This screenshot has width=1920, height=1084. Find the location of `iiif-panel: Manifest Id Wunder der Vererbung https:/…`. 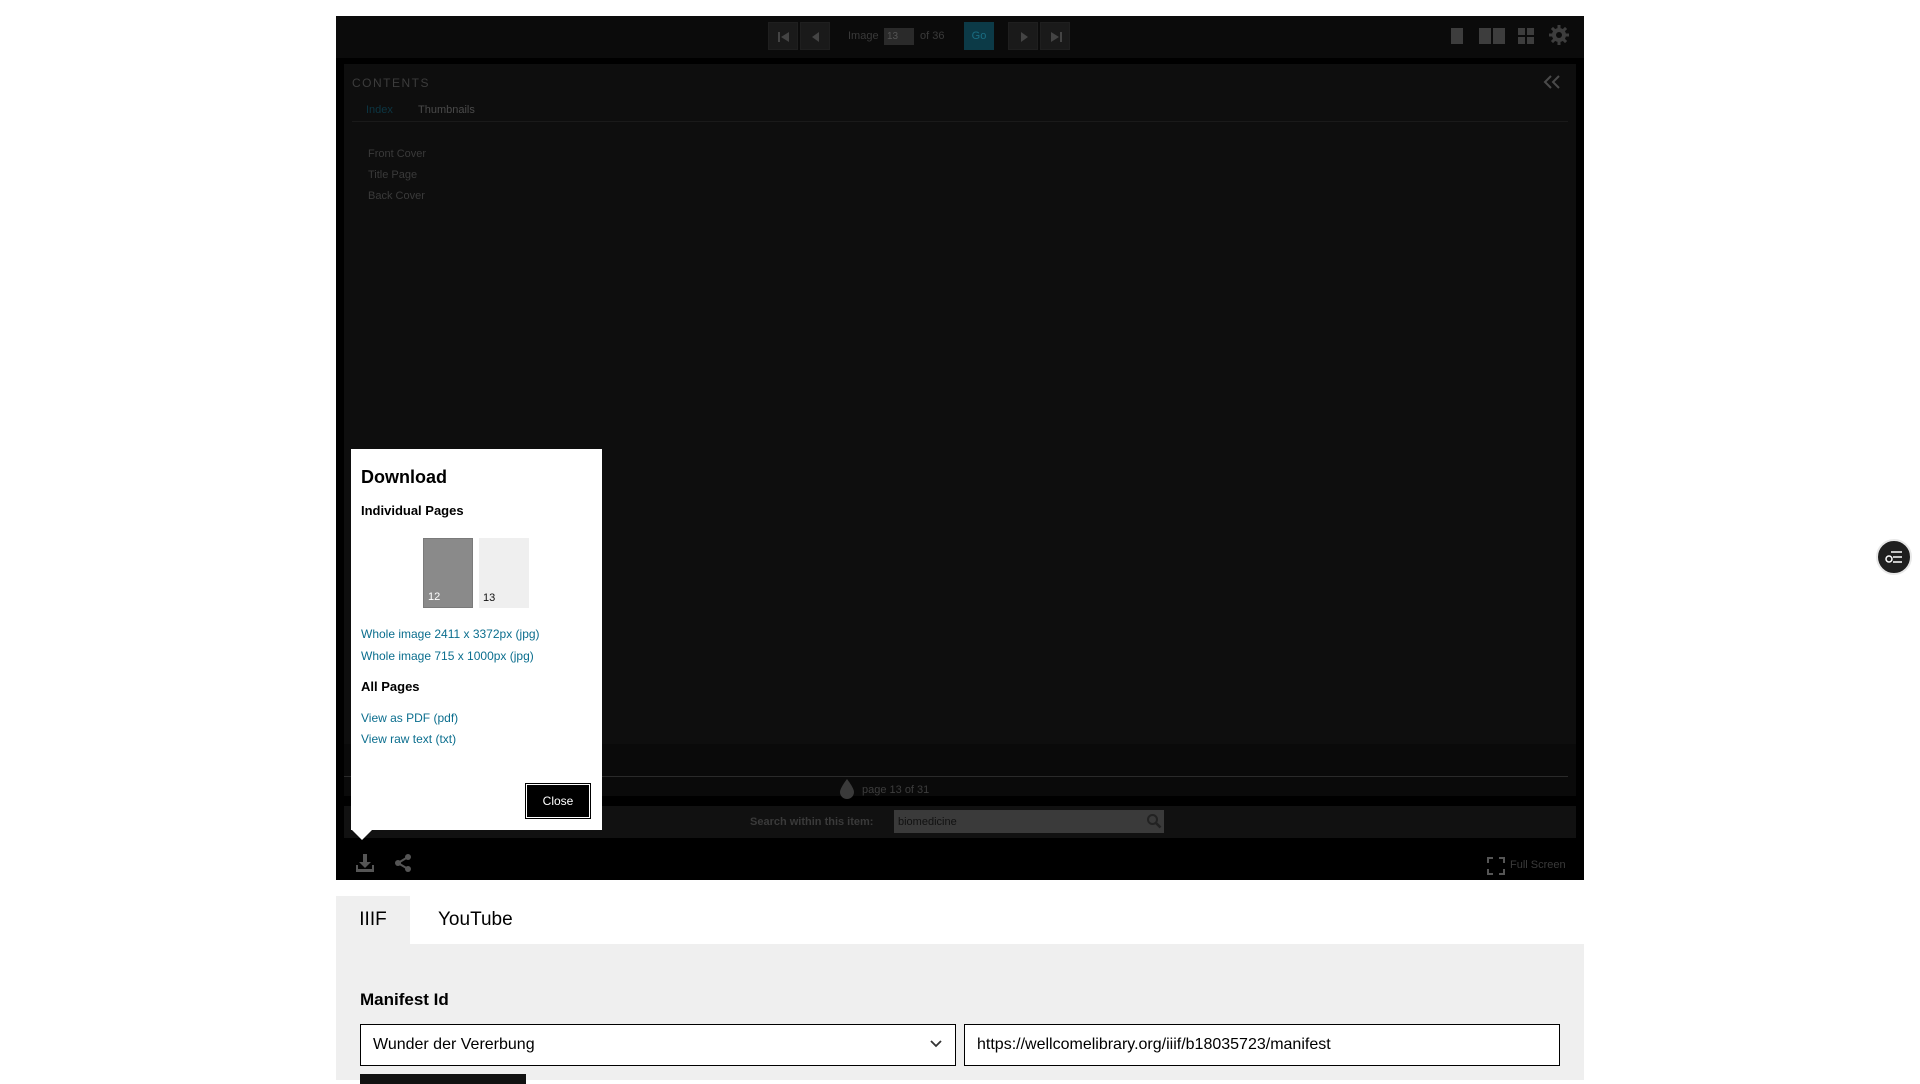

iiif-panel: Manifest Id Wunder der Vererbung https:/… is located at coordinates (960, 1014).